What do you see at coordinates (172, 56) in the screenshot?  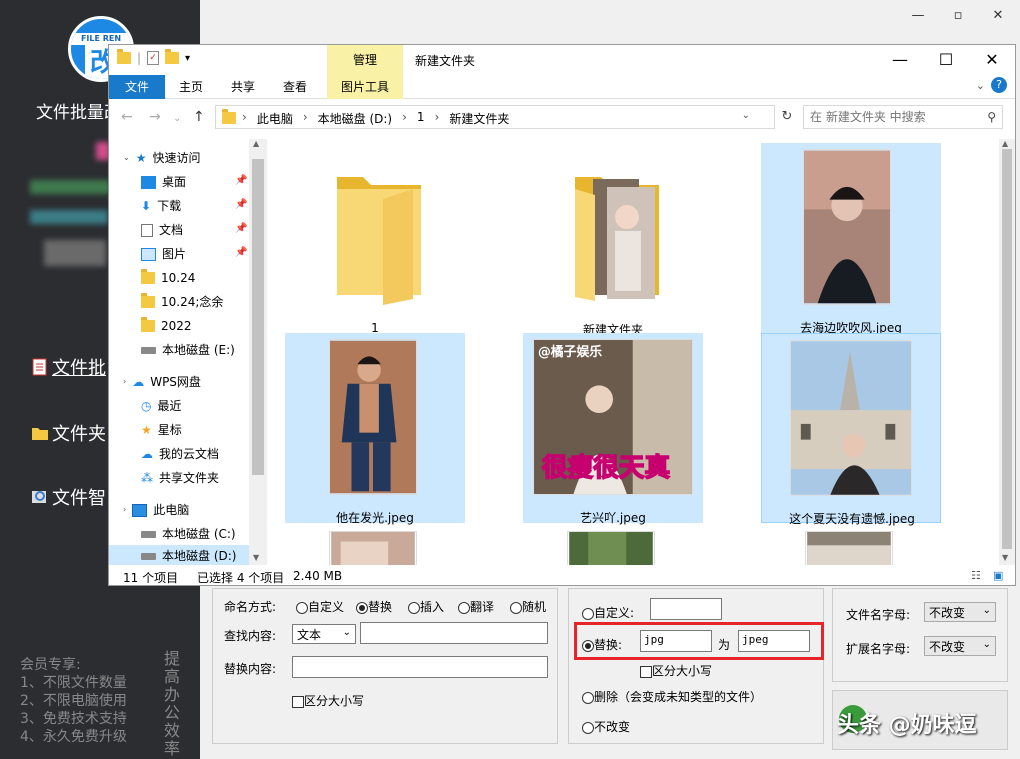 I see `new-folder-icon` at bounding box center [172, 56].